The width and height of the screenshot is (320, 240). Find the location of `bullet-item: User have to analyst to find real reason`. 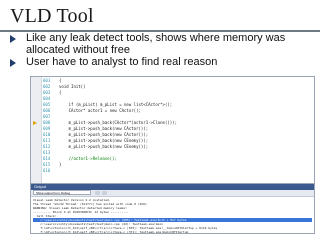

bullet-item: User have to analyst to find real reason is located at coordinates (162, 62).